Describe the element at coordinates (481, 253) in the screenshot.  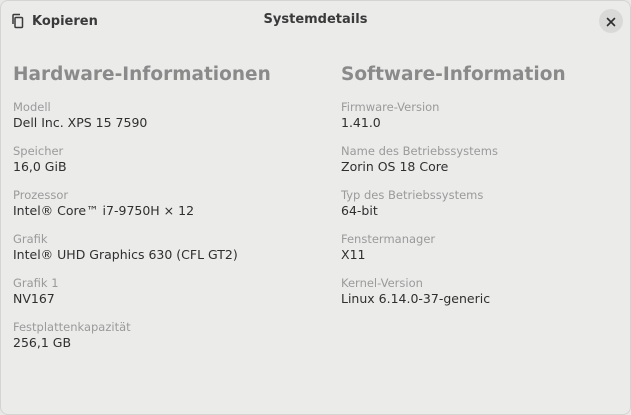
I see `software-row-window-manager: Fenstermanager X11` at that location.